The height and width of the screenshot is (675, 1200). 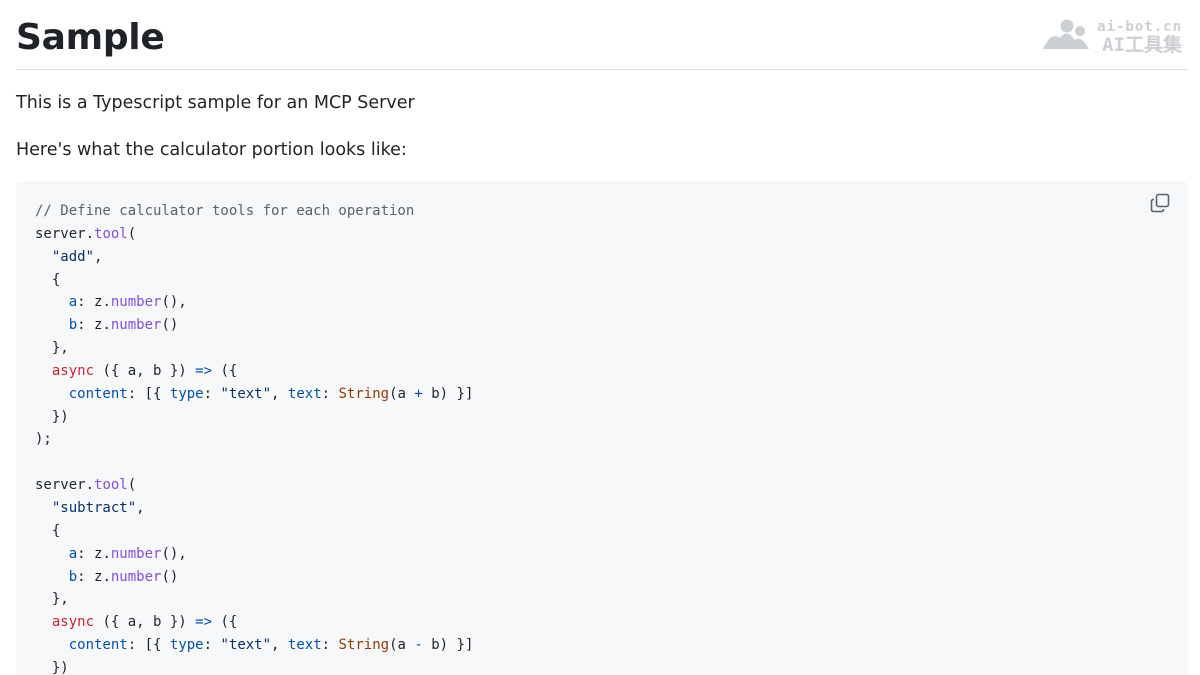 What do you see at coordinates (111, 485) in the screenshot?
I see `code-token-func: tool` at bounding box center [111, 485].